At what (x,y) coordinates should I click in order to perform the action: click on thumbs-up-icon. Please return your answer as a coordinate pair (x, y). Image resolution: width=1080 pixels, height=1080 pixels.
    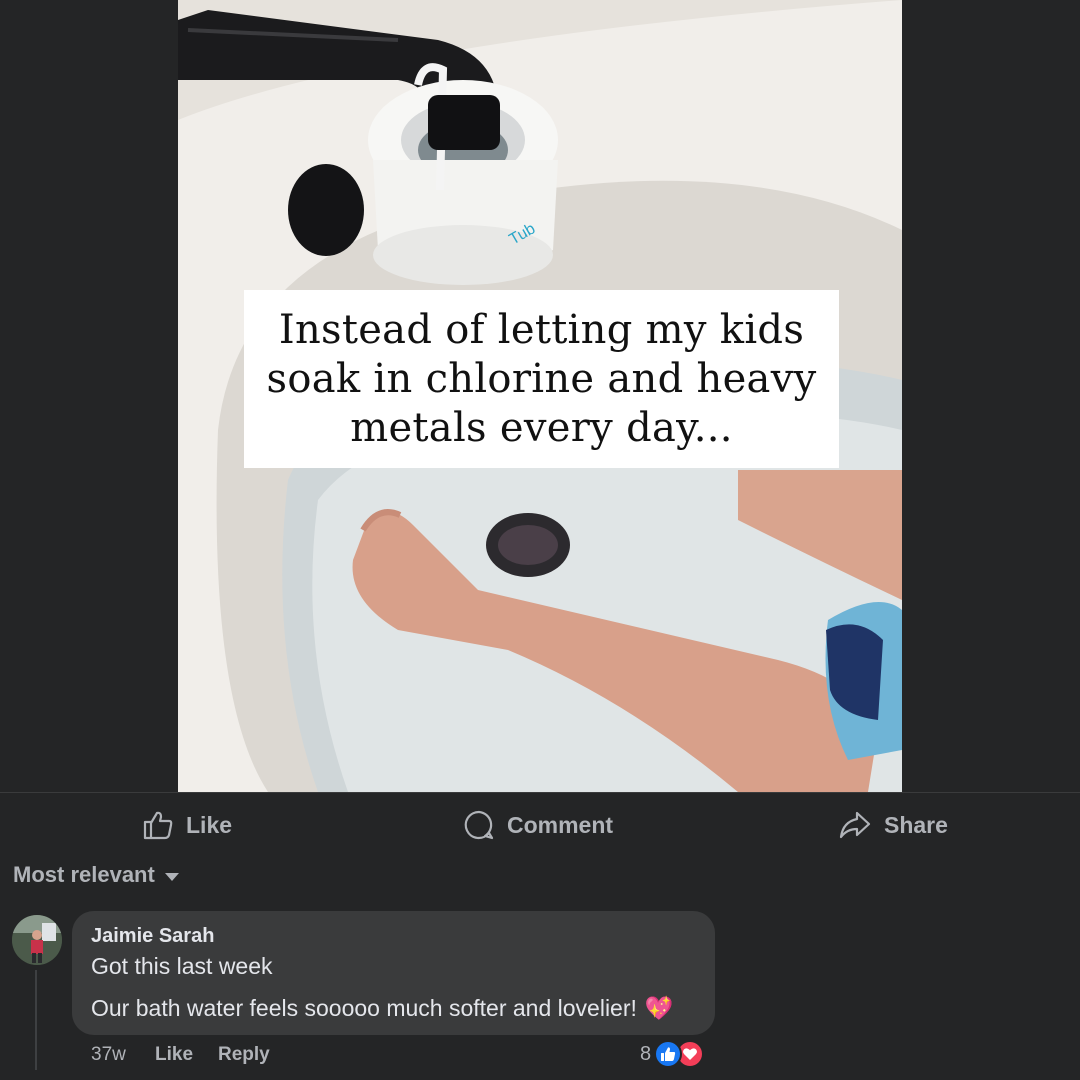
    Looking at the image, I should click on (158, 825).